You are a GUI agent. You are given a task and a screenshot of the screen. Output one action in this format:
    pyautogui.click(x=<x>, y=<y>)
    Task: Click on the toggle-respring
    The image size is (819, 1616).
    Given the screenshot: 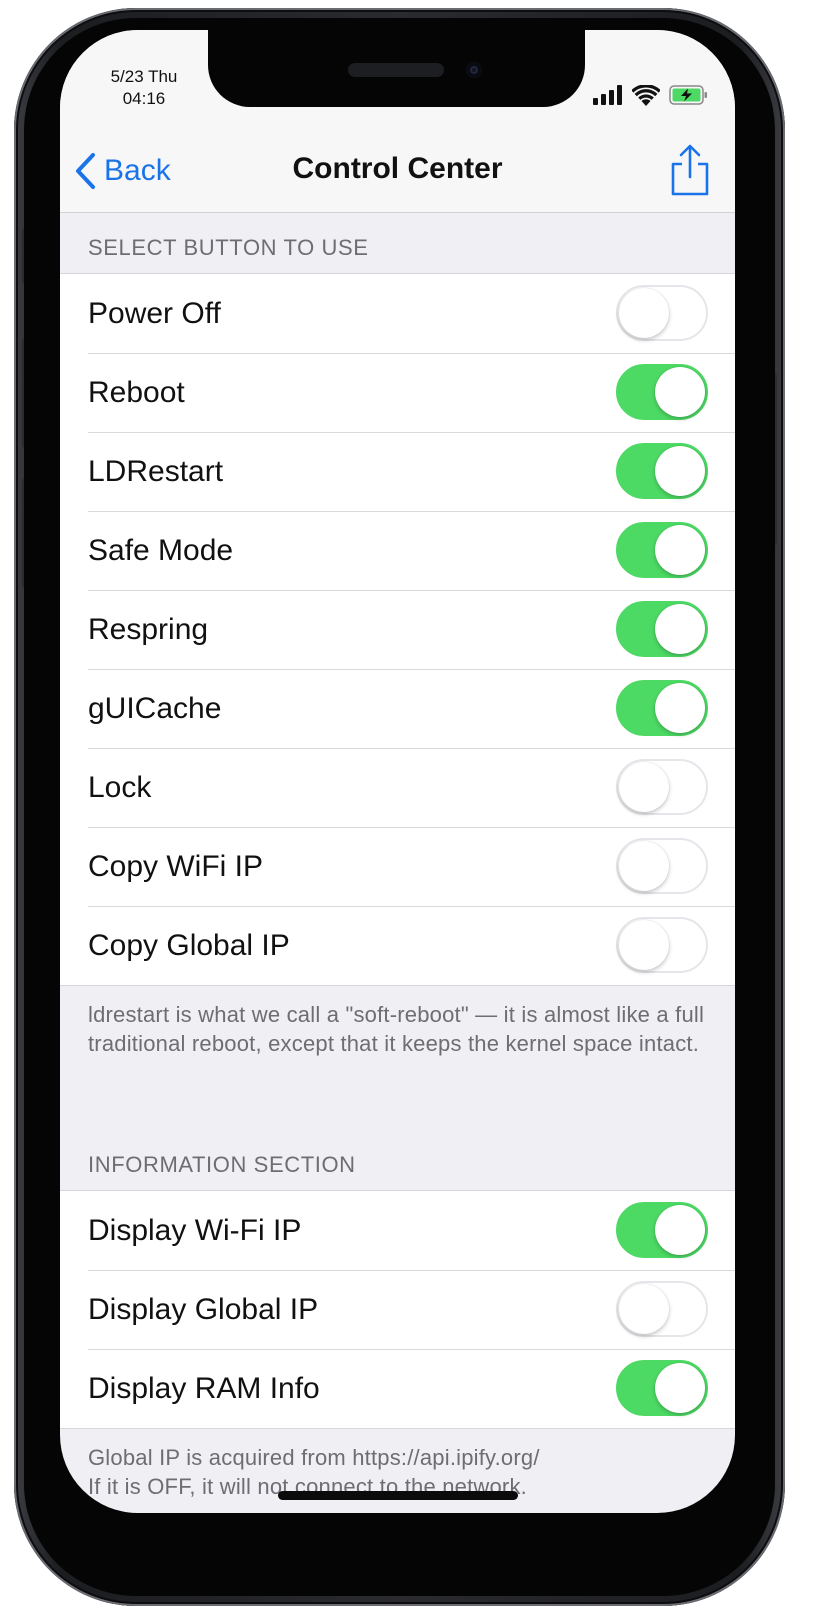 What is the action you would take?
    pyautogui.click(x=662, y=628)
    